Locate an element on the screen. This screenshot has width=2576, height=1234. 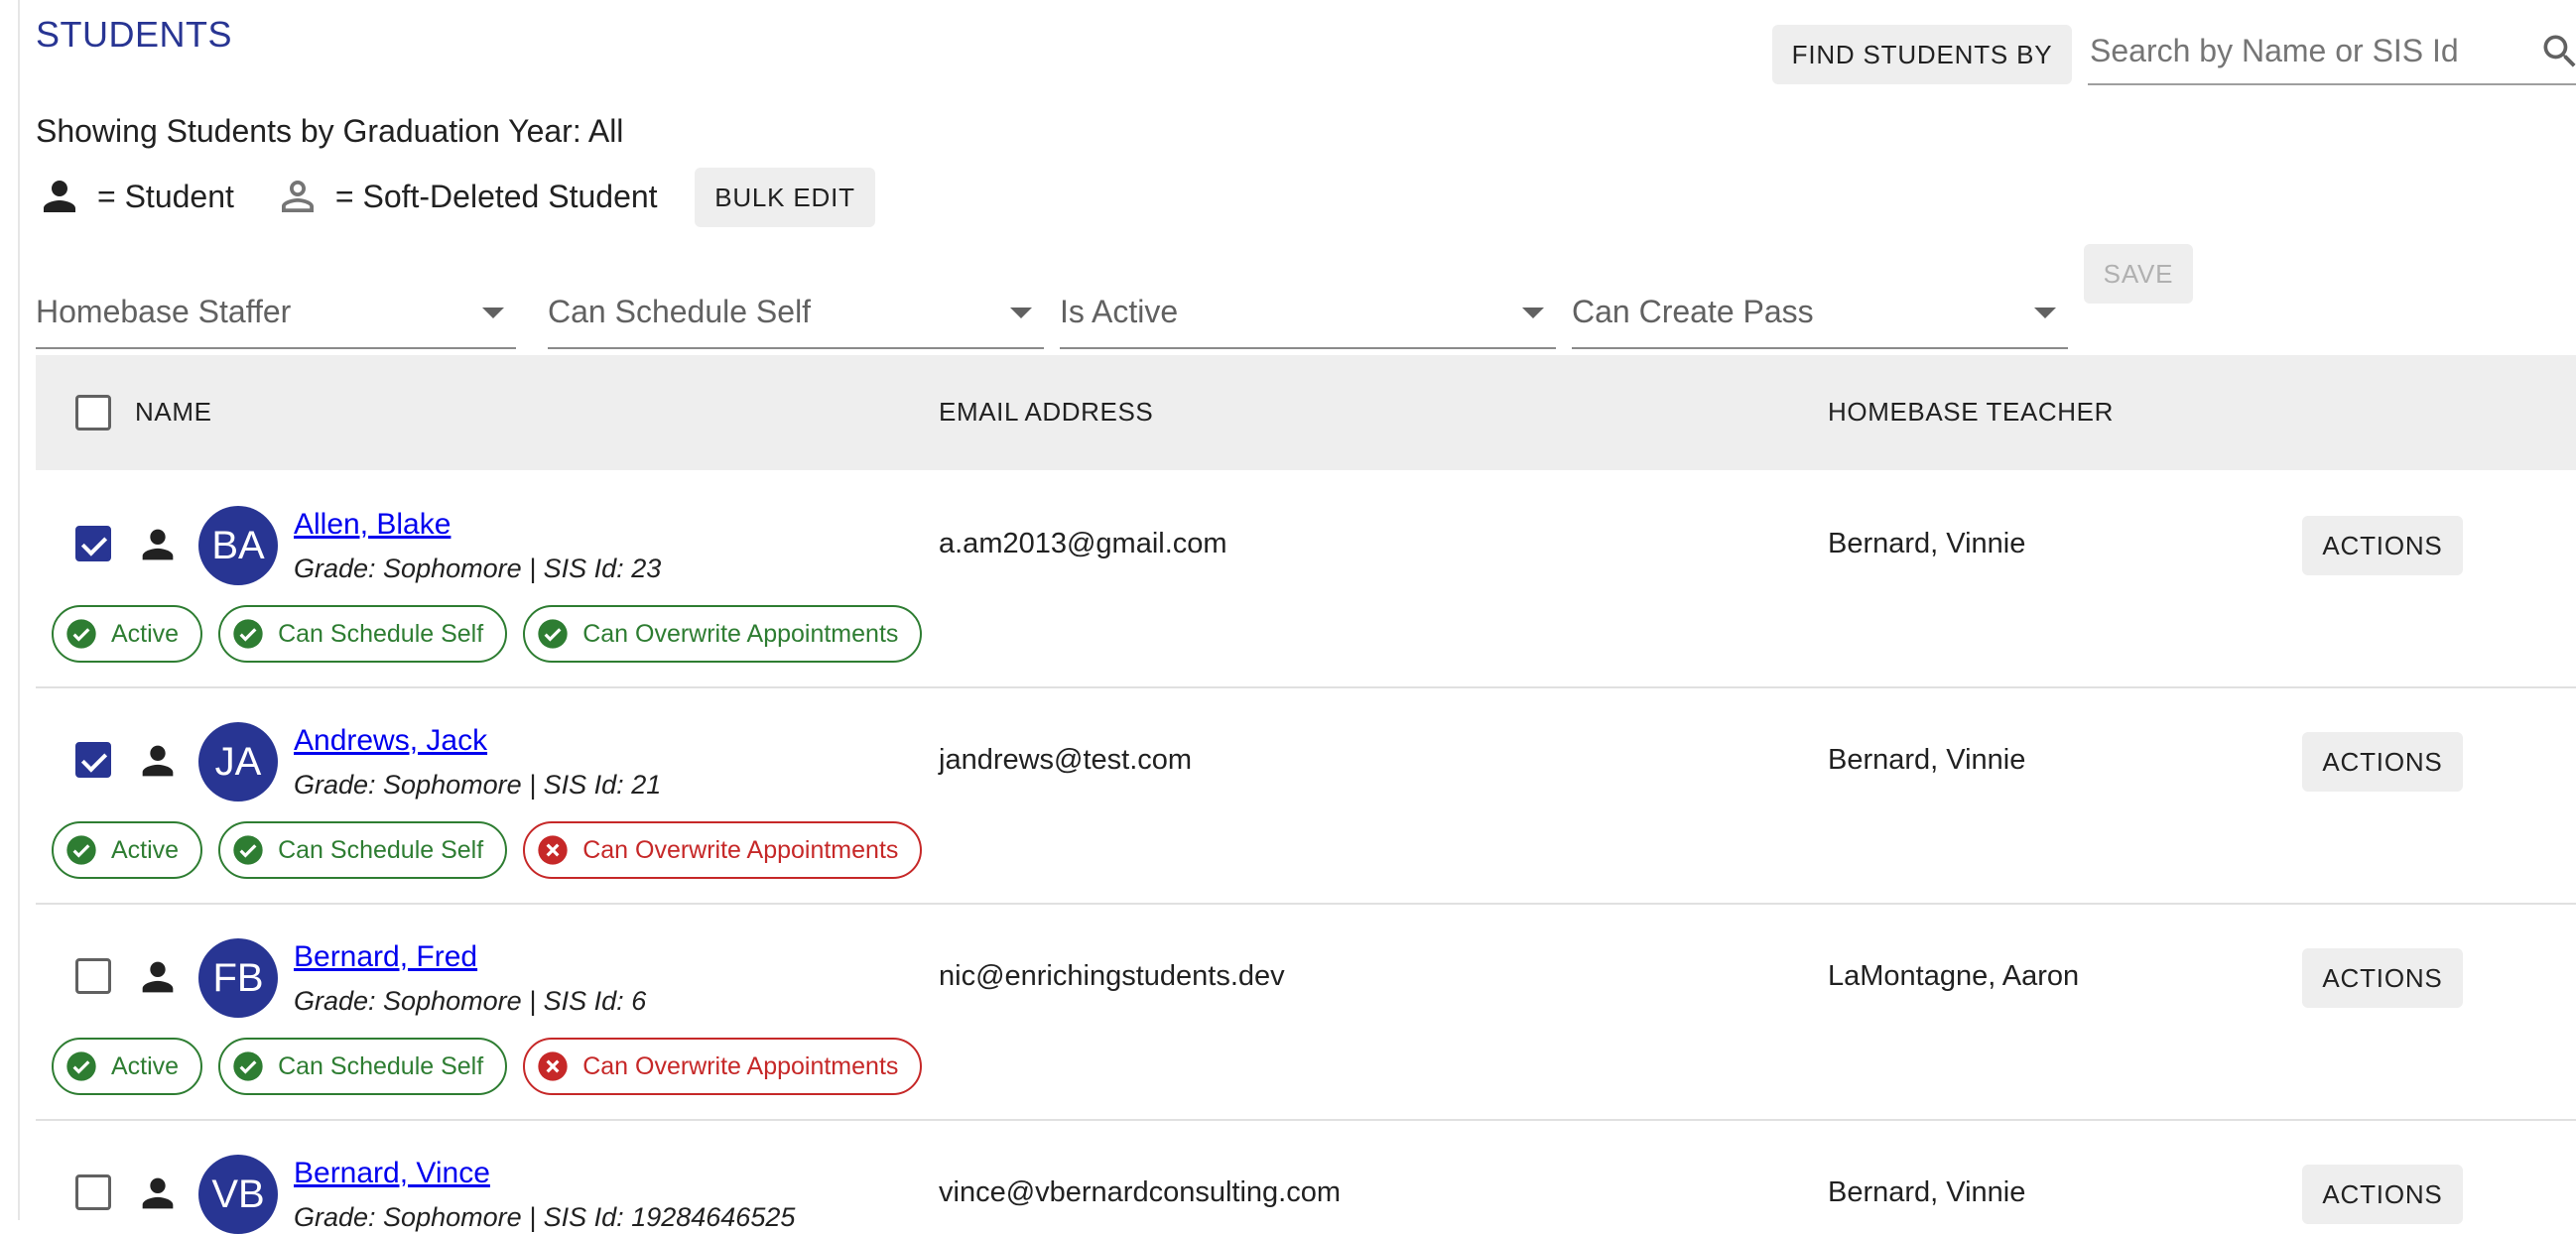
search-input is located at coordinates (2308, 51).